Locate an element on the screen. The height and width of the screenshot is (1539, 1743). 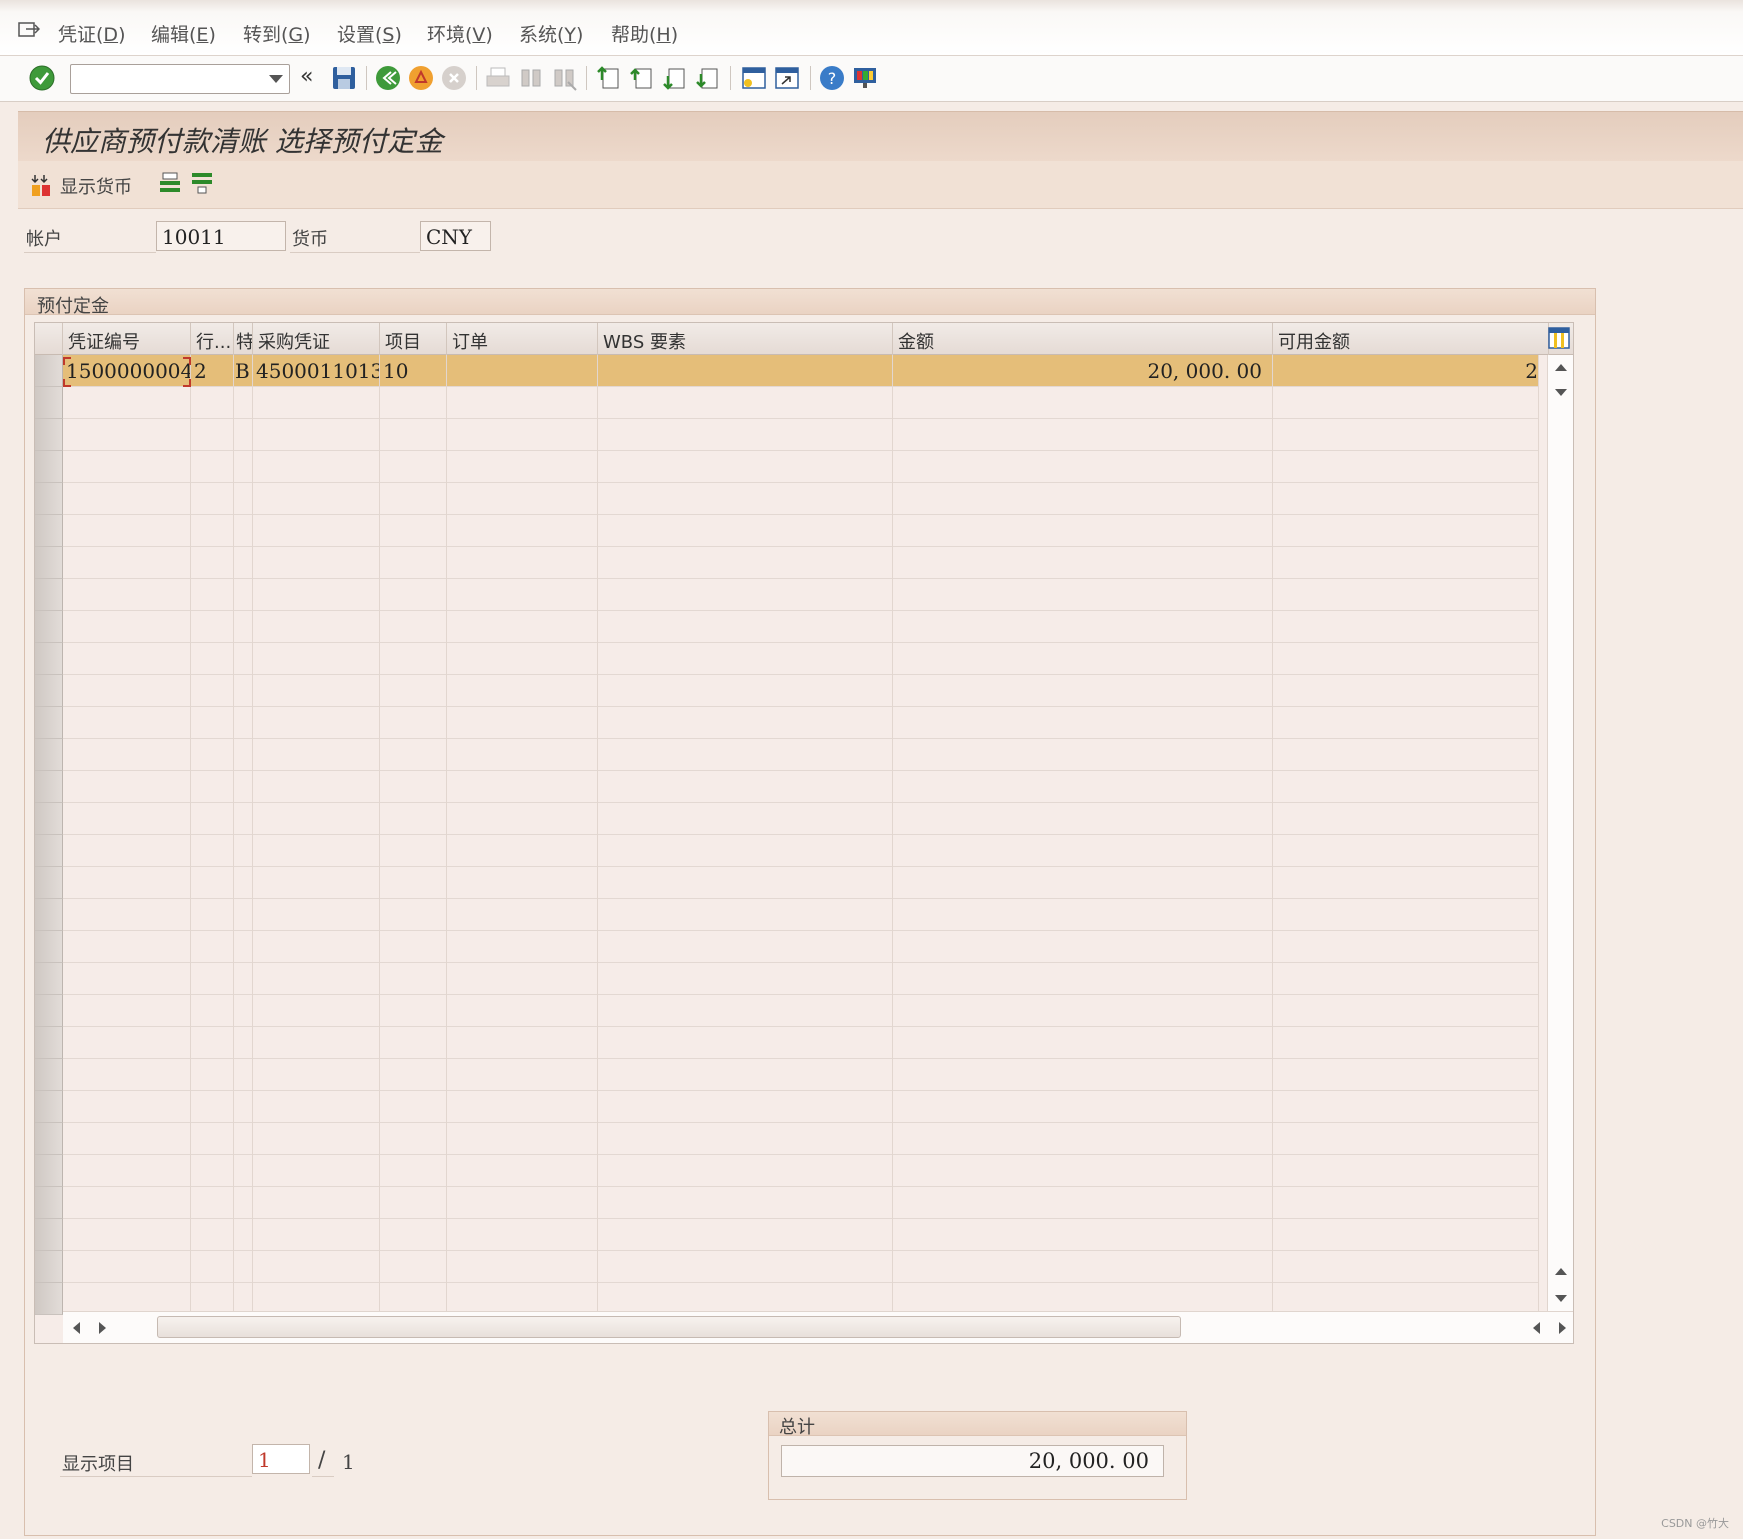
cell-amount: 20, 000. 00 is located at coordinates (1083, 371).